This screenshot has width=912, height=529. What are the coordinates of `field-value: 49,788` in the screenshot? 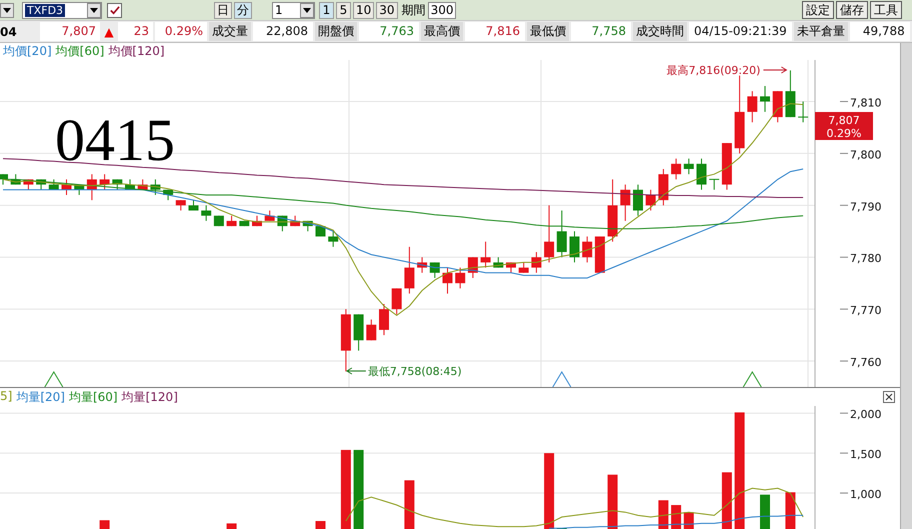 It's located at (880, 31).